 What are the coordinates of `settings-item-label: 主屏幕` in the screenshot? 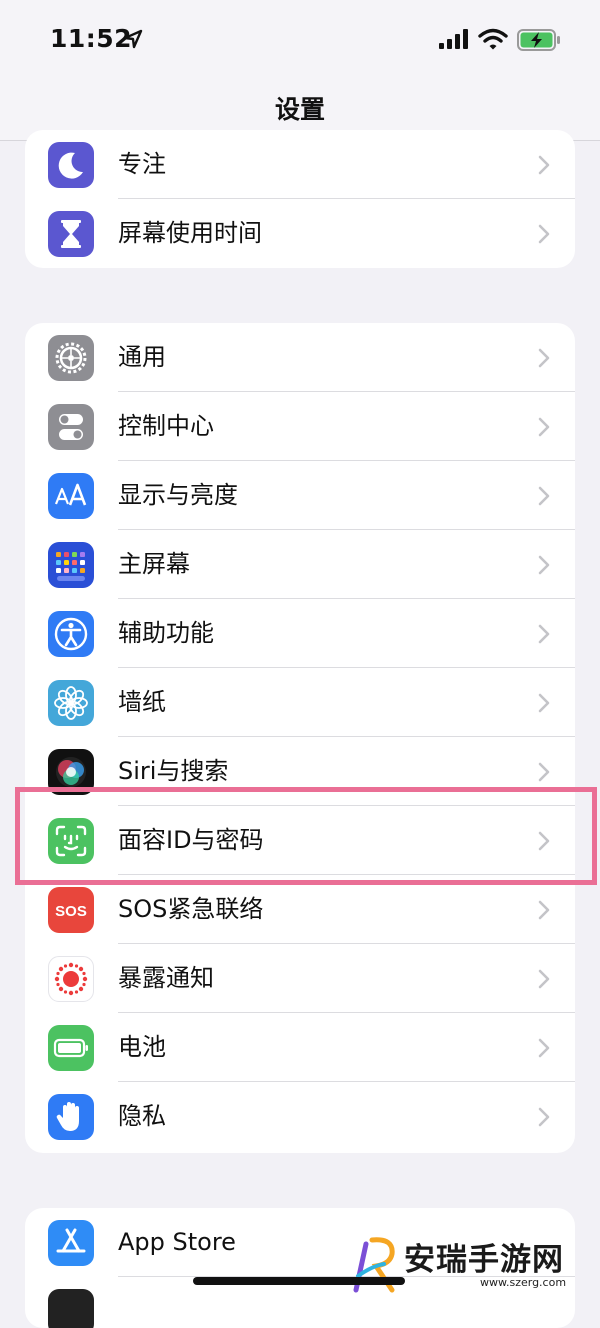 It's located at (154, 564).